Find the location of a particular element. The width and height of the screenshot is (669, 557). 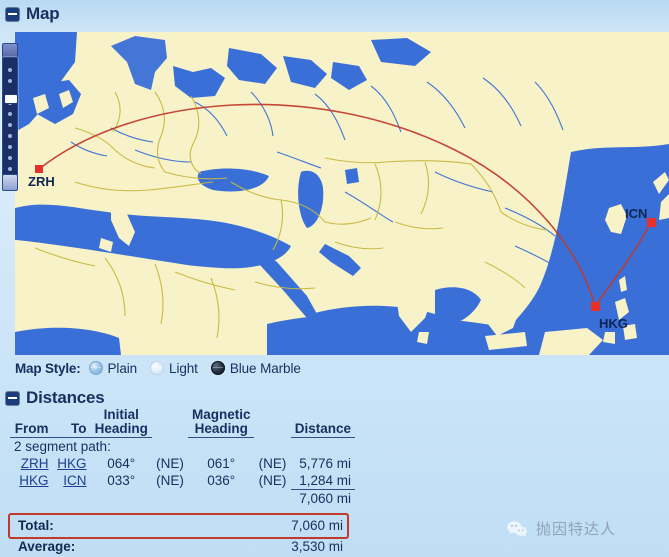

average-label: Average: is located at coordinates (47, 546).